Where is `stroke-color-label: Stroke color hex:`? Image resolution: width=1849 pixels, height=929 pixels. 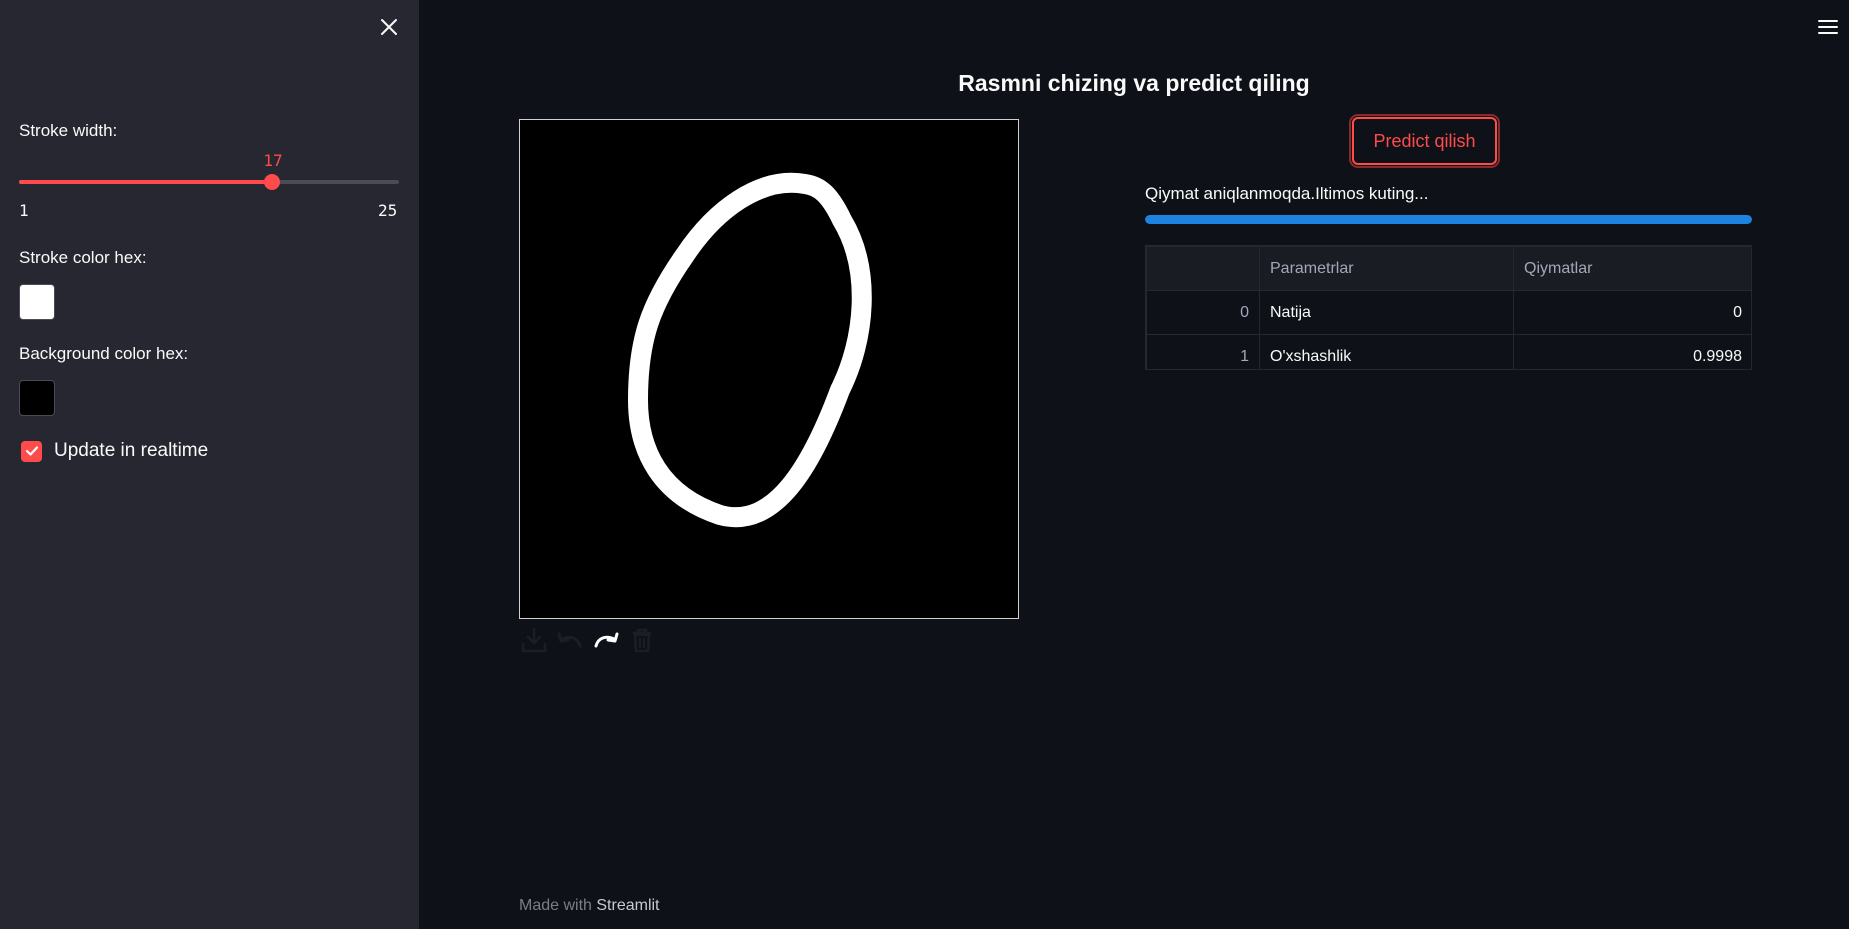
stroke-color-label: Stroke color hex: is located at coordinates (83, 257).